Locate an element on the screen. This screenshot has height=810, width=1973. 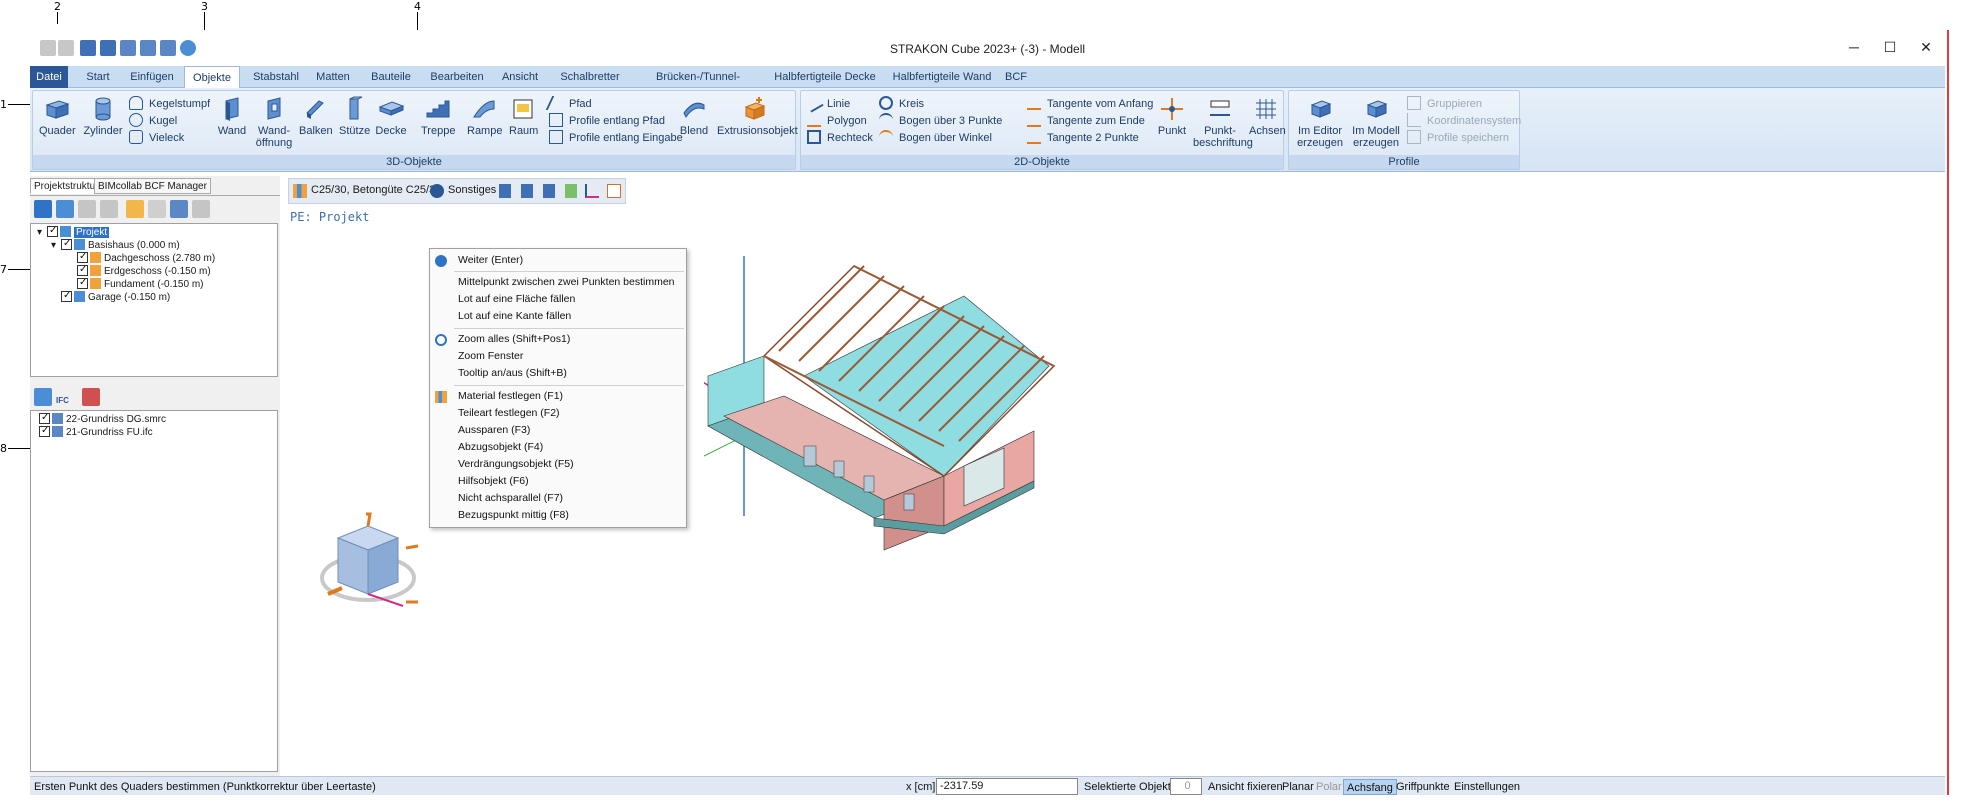
menu-item-bezugspunkt: Bezugspunkt mittig (F8) is located at coordinates (558, 515).